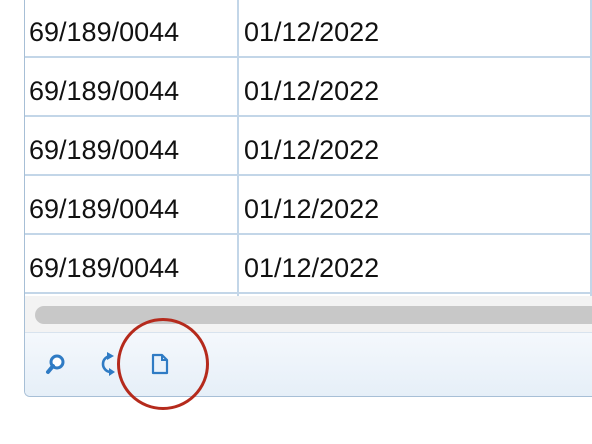  I want to click on search-button, so click(56, 364).